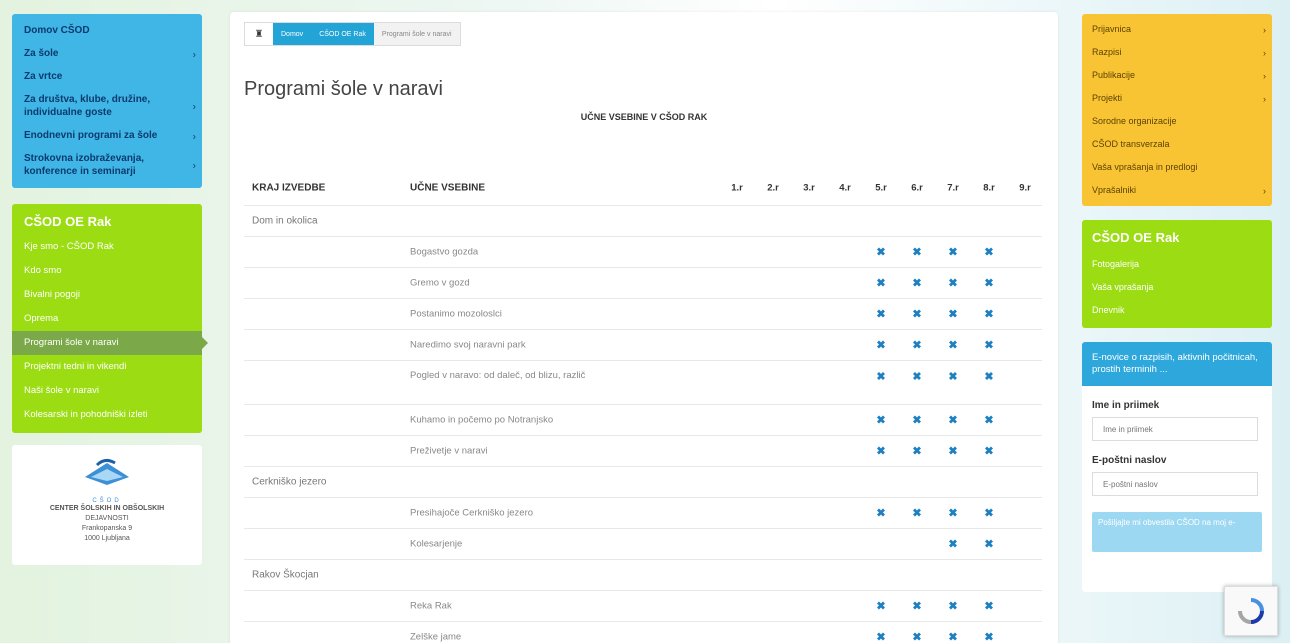 The height and width of the screenshot is (643, 1290). I want to click on row-content: Kolesarjenje, so click(436, 544).